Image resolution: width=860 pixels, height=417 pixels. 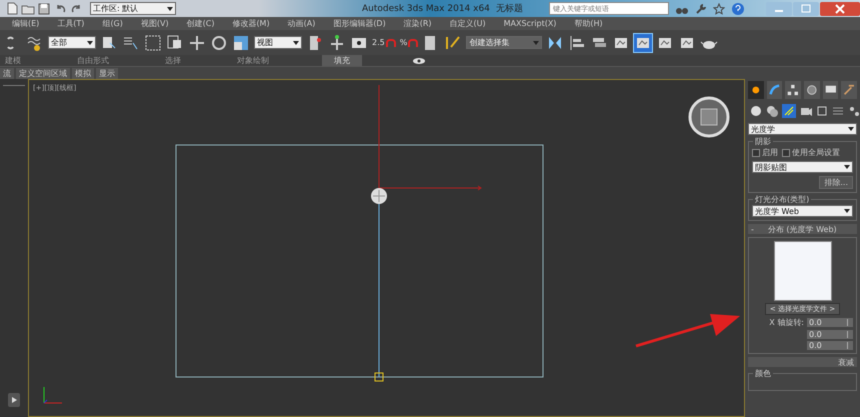 I want to click on workspace-dropdown: 工作区: 默认, so click(x=133, y=8).